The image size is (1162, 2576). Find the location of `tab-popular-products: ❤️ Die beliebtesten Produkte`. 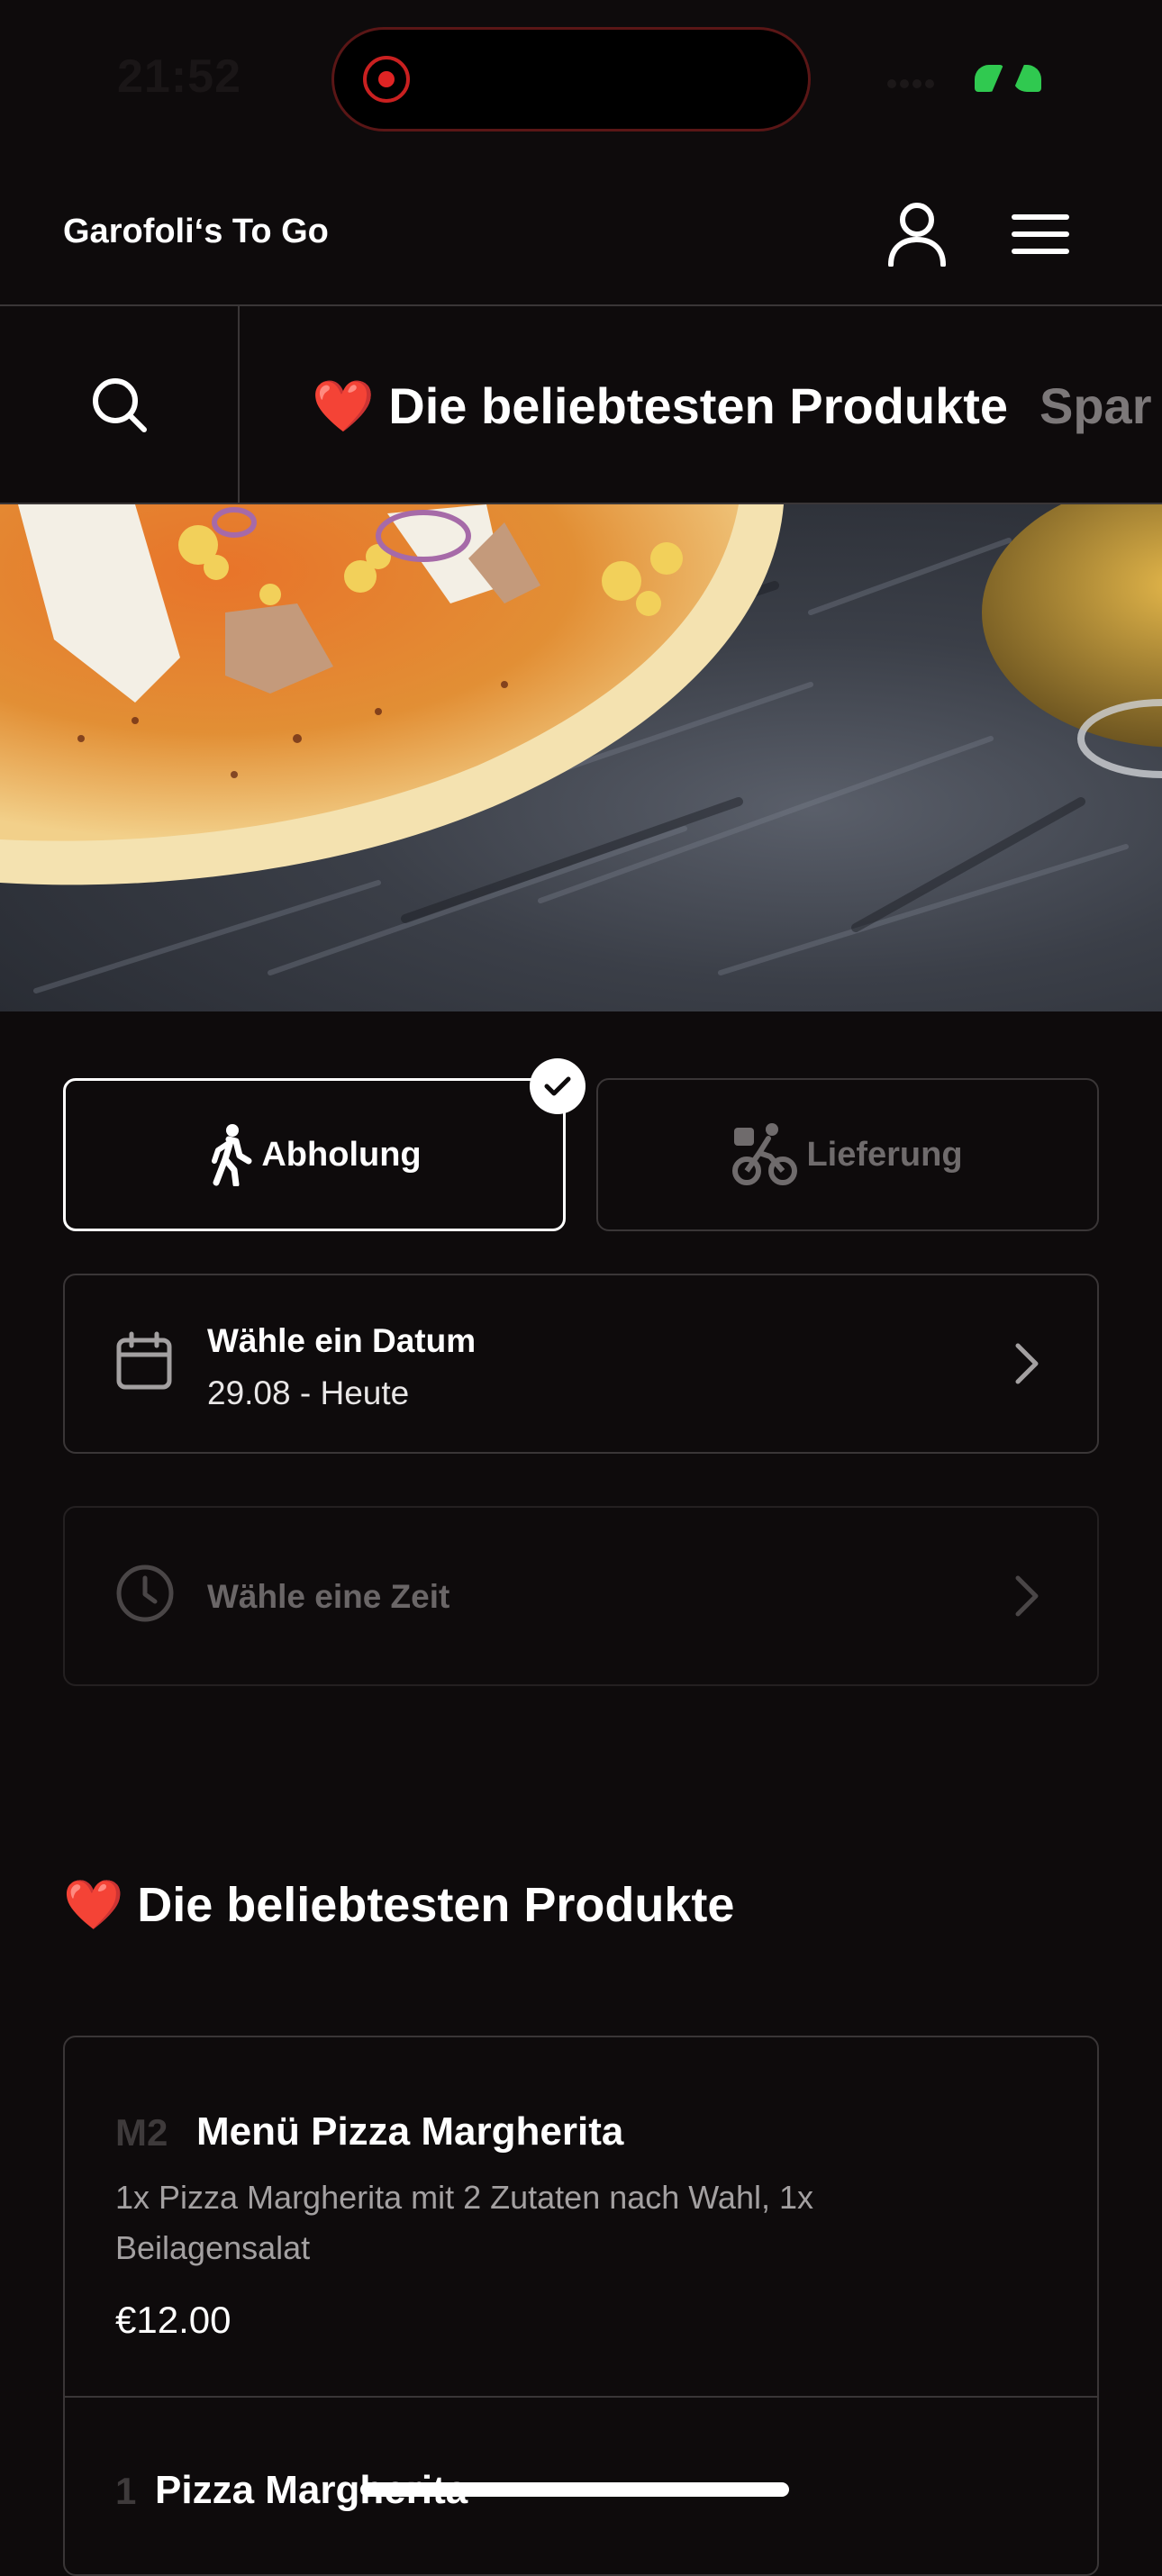

tab-popular-products: ❤️ Die beliebtesten Produkte is located at coordinates (660, 406).